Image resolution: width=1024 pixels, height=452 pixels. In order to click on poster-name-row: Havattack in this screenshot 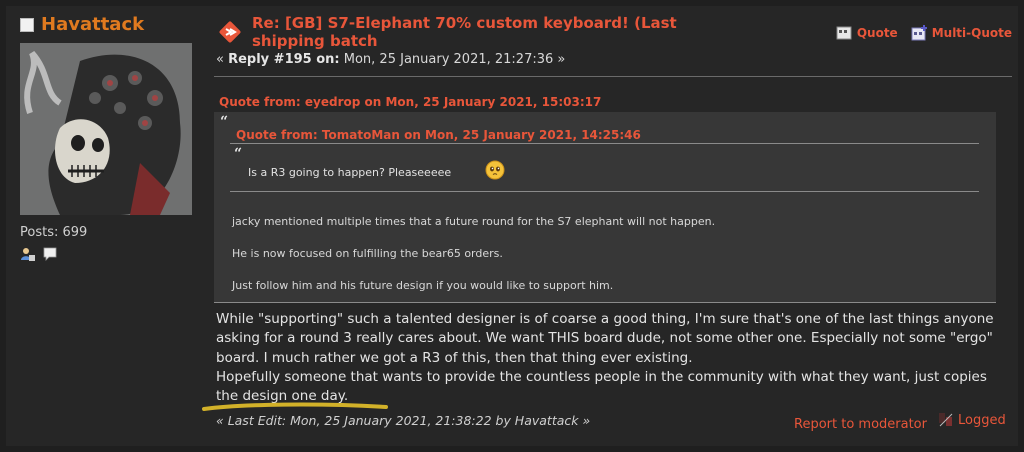, I will do `click(110, 24)`.